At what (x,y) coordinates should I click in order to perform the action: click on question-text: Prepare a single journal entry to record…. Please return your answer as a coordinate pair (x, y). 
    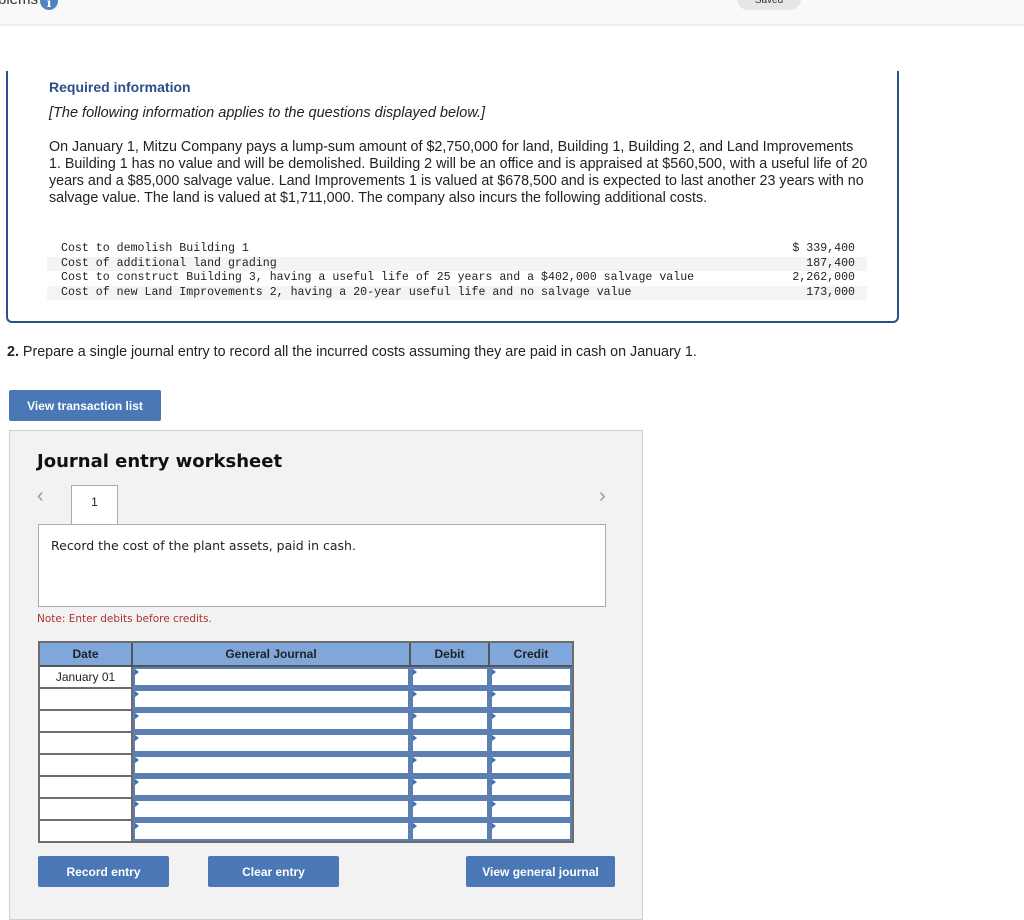
    Looking at the image, I should click on (357, 352).